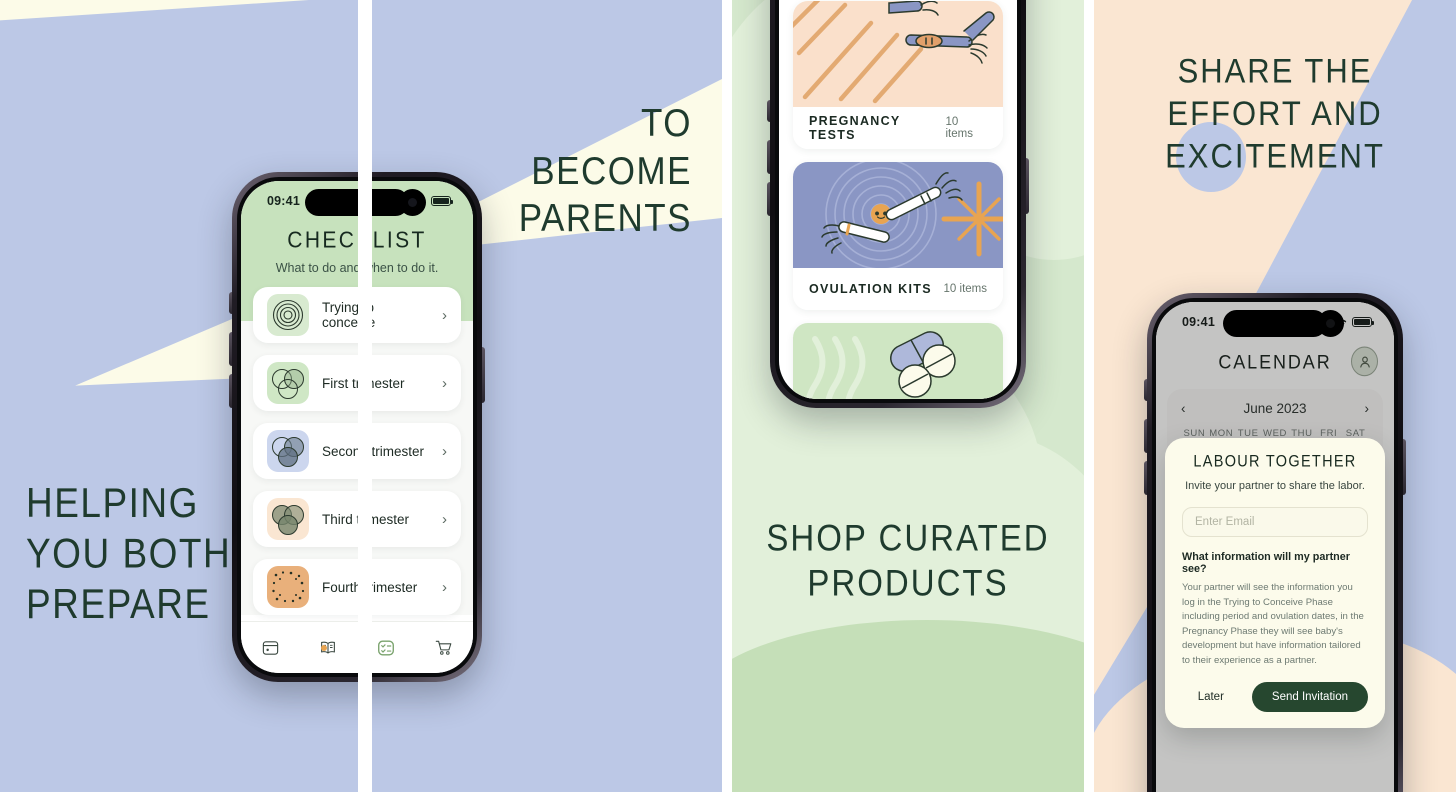  I want to click on modal-question: What information will my partner see?, so click(1266, 562).